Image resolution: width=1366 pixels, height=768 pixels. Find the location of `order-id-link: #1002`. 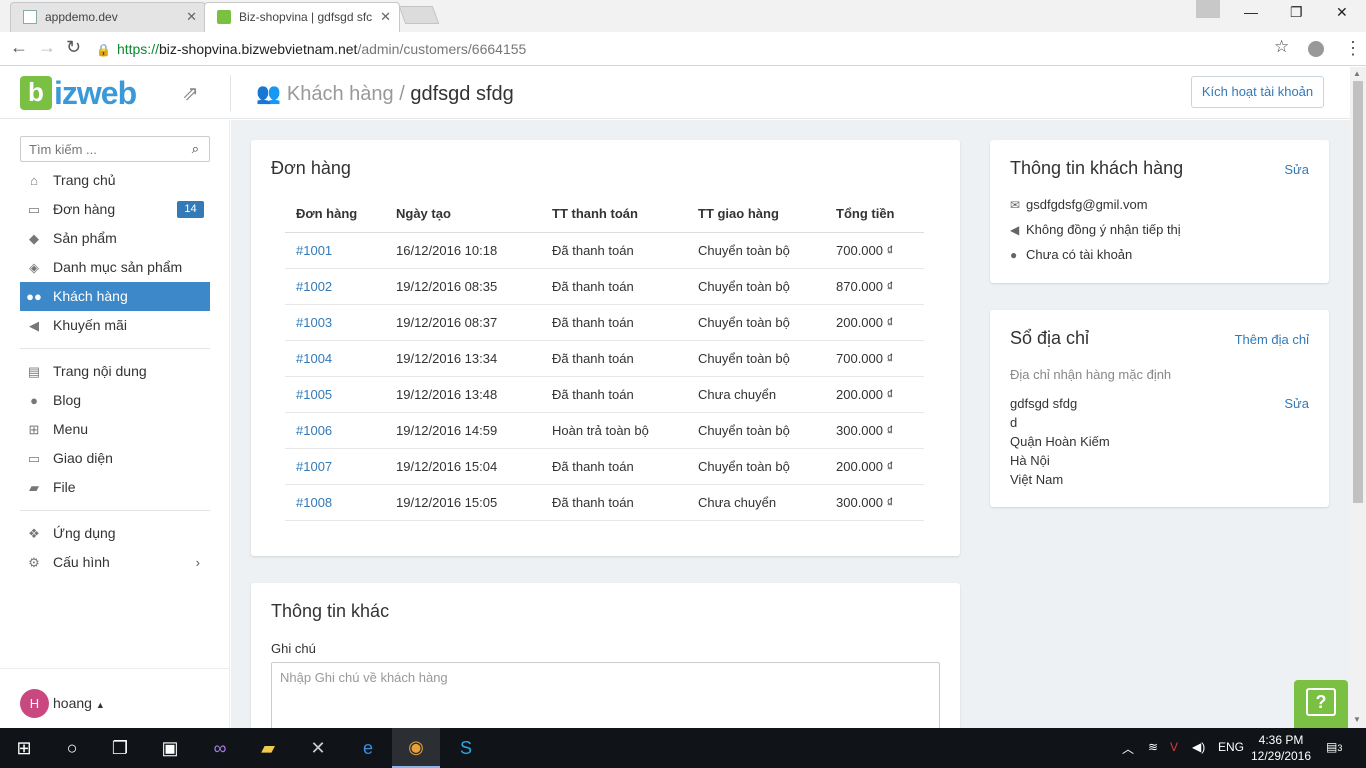

order-id-link: #1002 is located at coordinates (335, 286).